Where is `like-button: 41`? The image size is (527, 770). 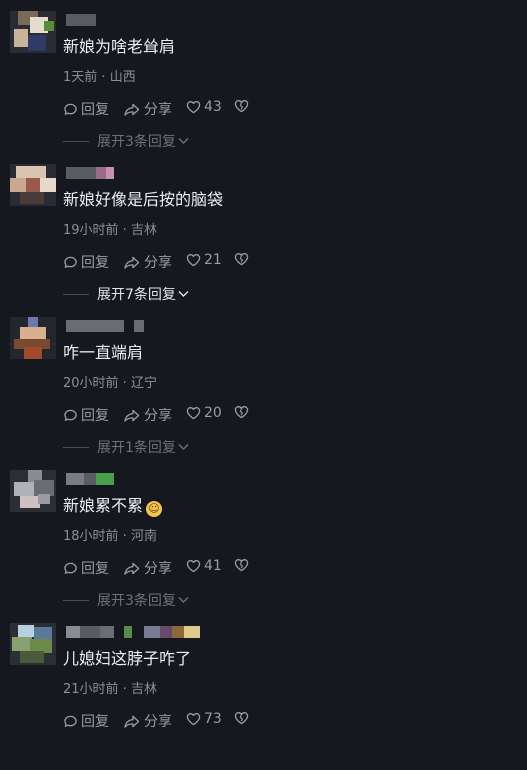 like-button: 41 is located at coordinates (204, 566).